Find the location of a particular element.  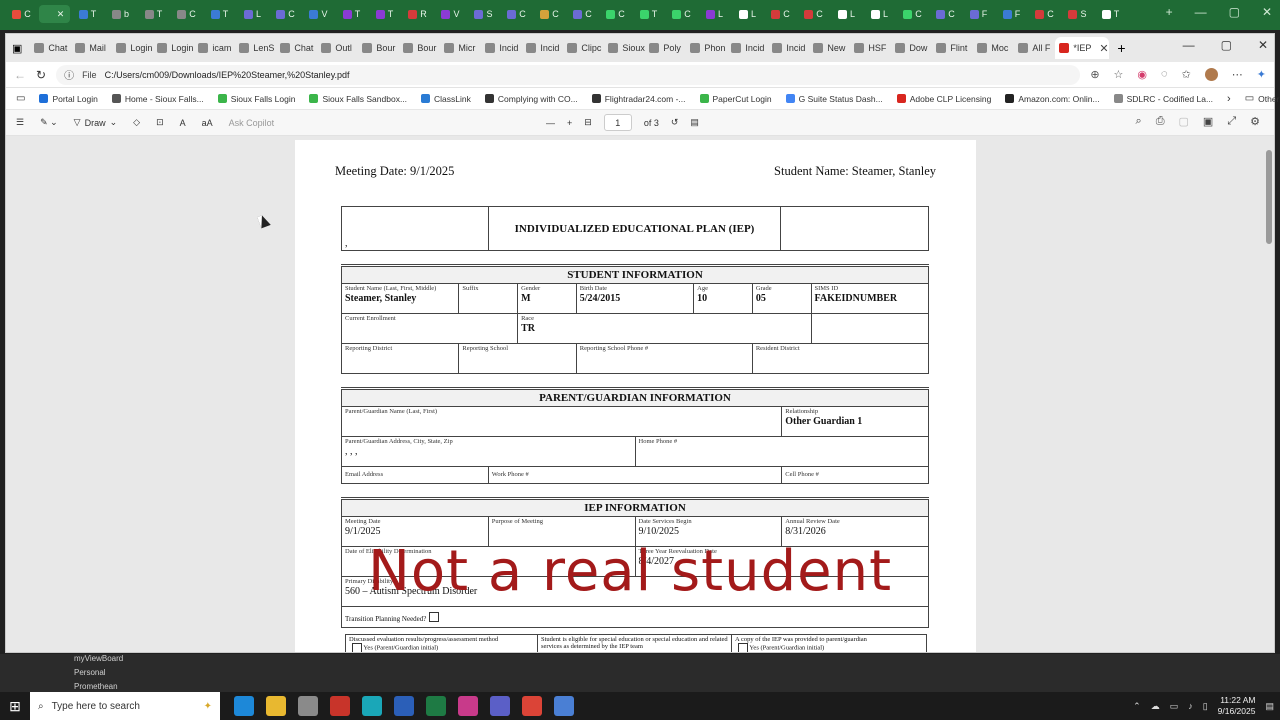

app-icon-pink is located at coordinates (468, 706).